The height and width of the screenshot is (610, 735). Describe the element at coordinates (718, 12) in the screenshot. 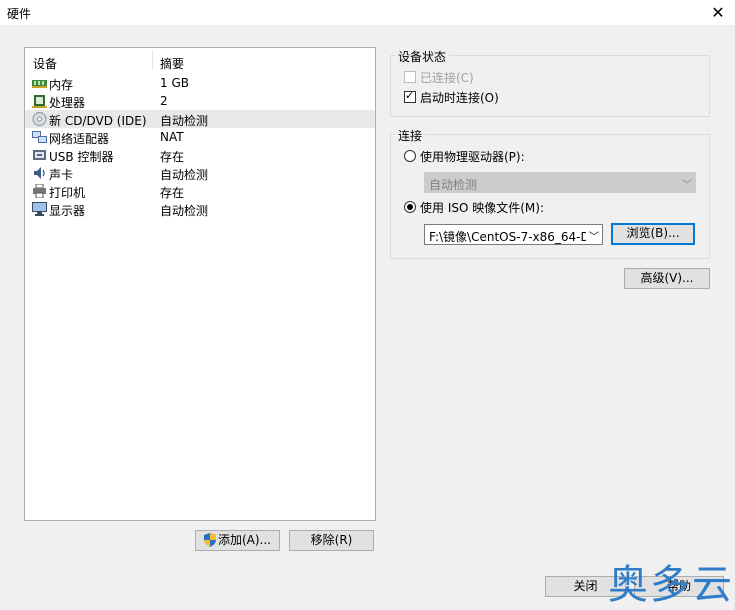

I see `close-icon: ✕` at that location.